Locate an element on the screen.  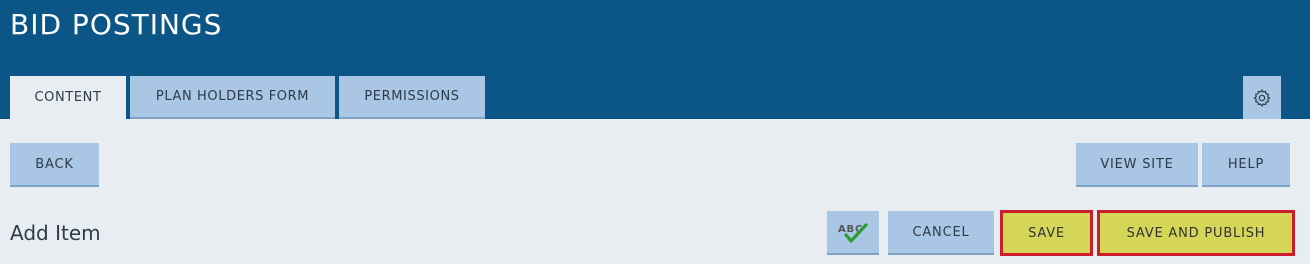
help-label: HELP is located at coordinates (1246, 164).